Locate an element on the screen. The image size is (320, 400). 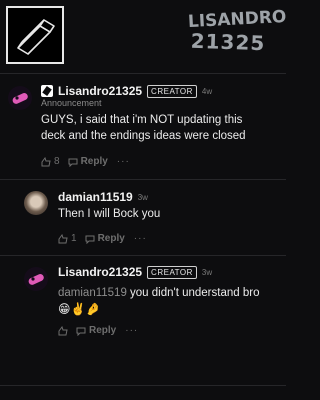
announcement-text: Announcement is located at coordinates (71, 103).